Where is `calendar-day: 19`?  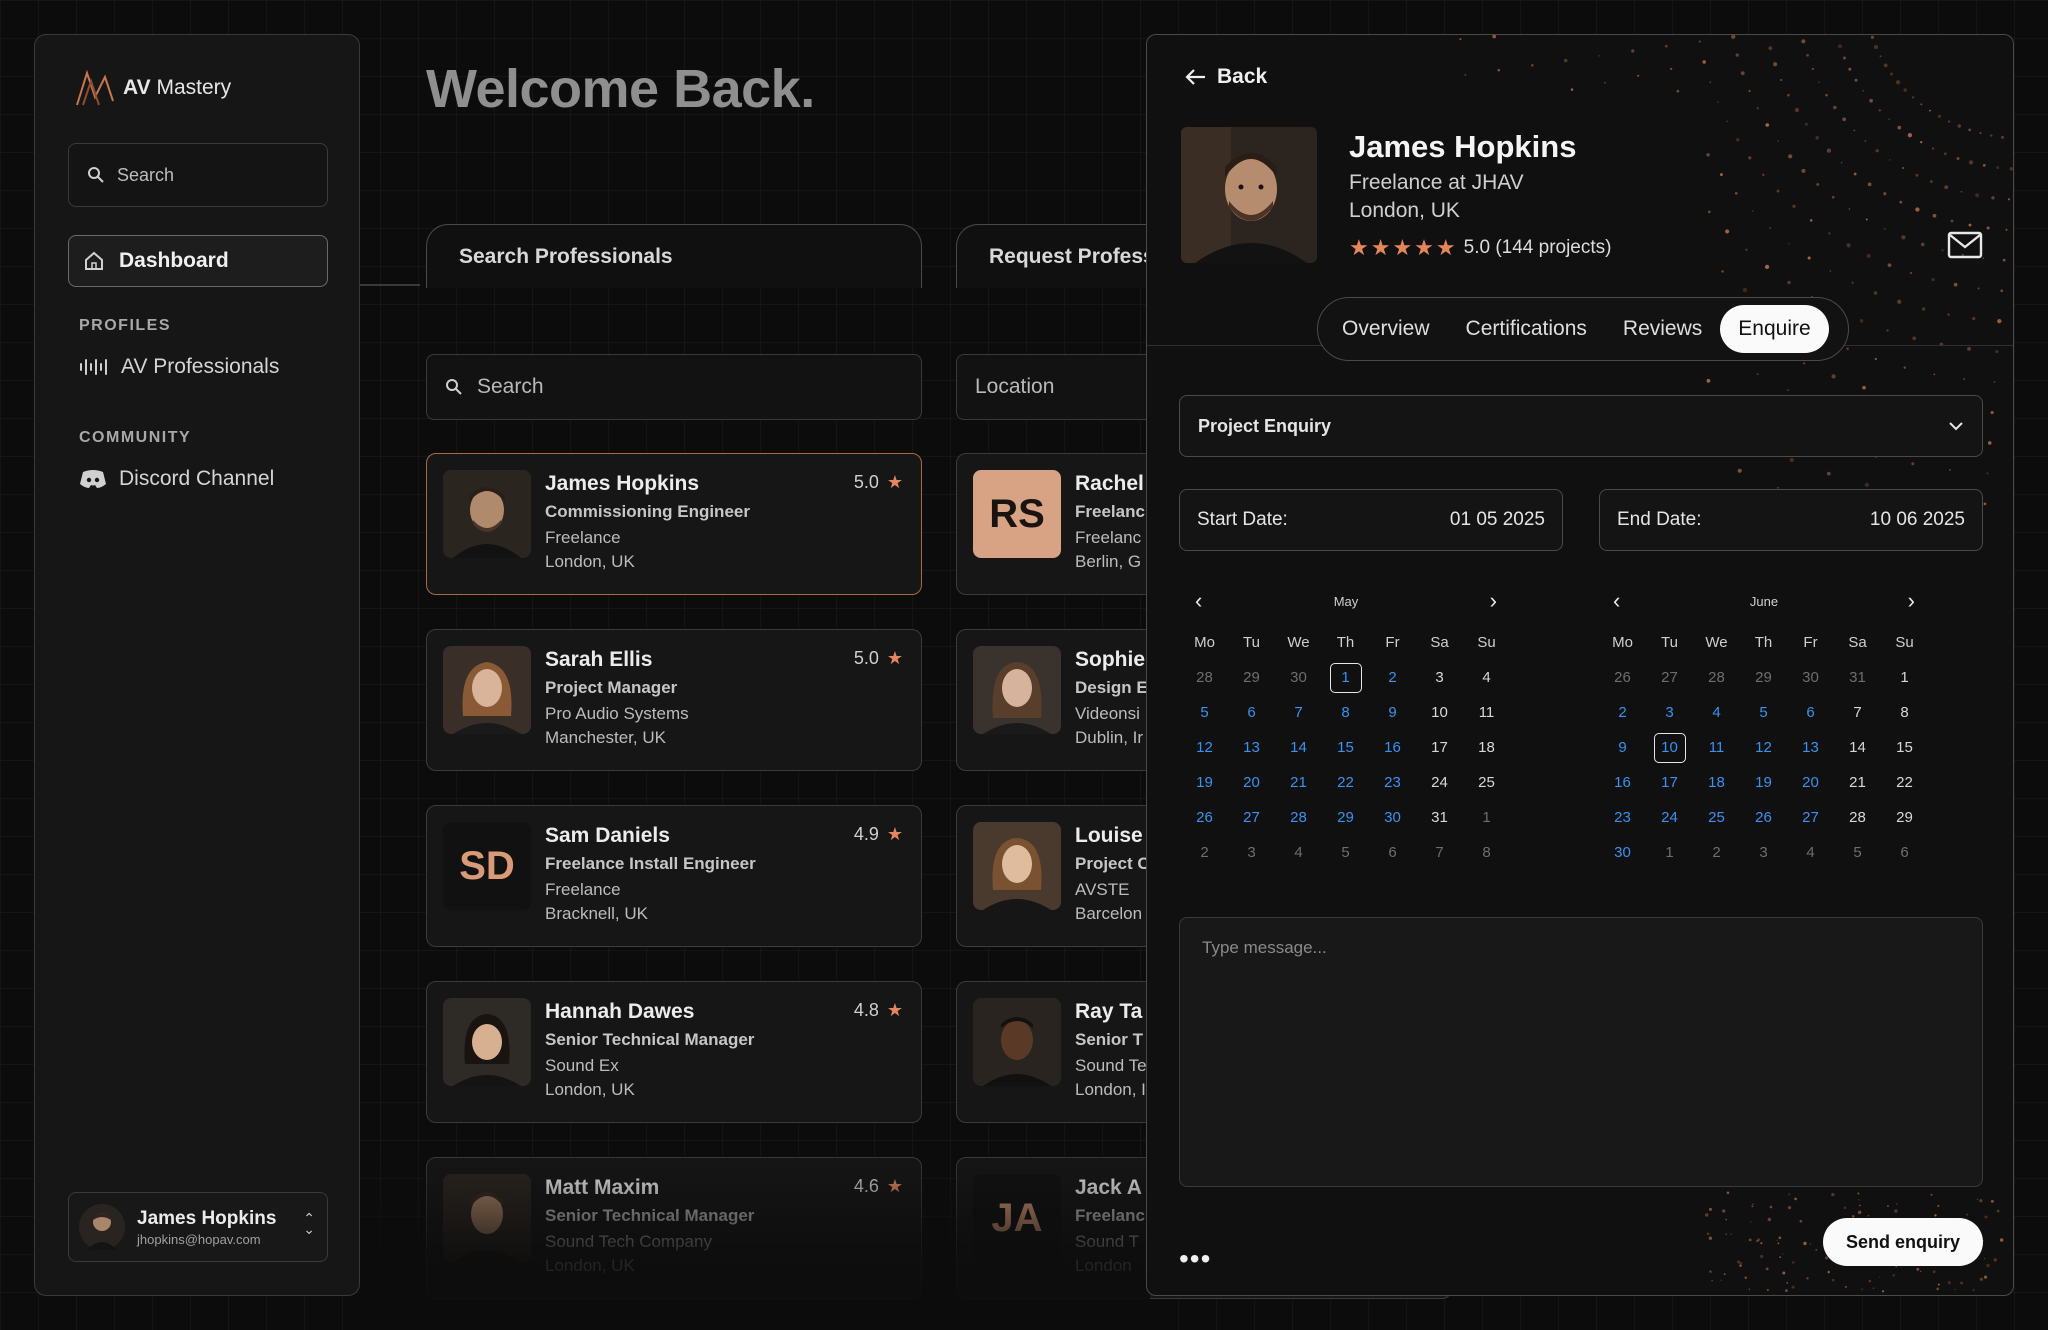 calendar-day: 19 is located at coordinates (1763, 782).